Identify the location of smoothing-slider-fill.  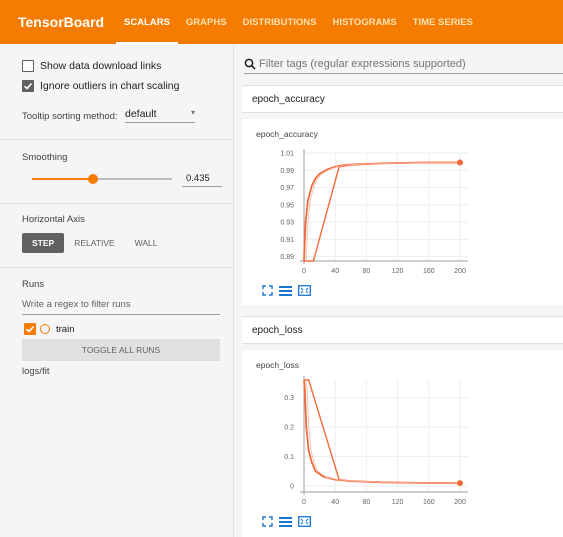
(62, 179).